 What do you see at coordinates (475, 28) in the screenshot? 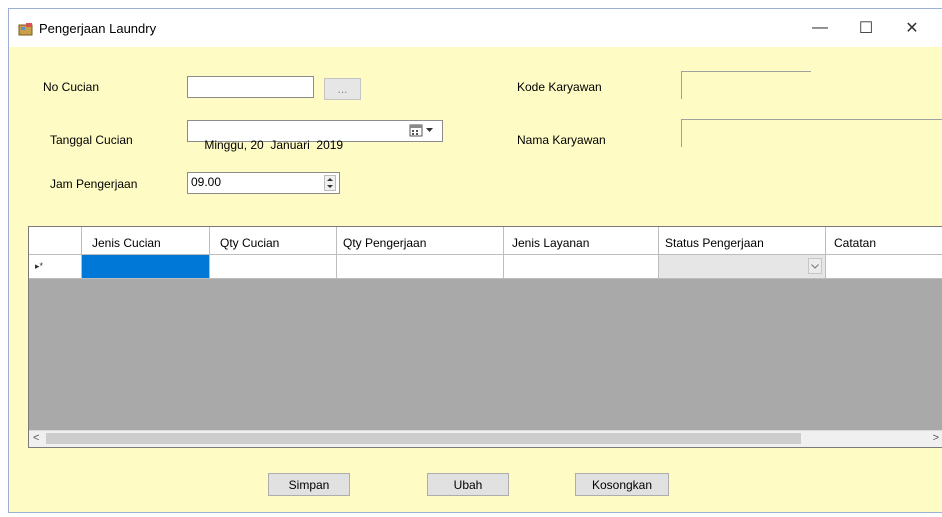
I see `title-bar: Pengerjaan Laundry — ☐ ✕` at bounding box center [475, 28].